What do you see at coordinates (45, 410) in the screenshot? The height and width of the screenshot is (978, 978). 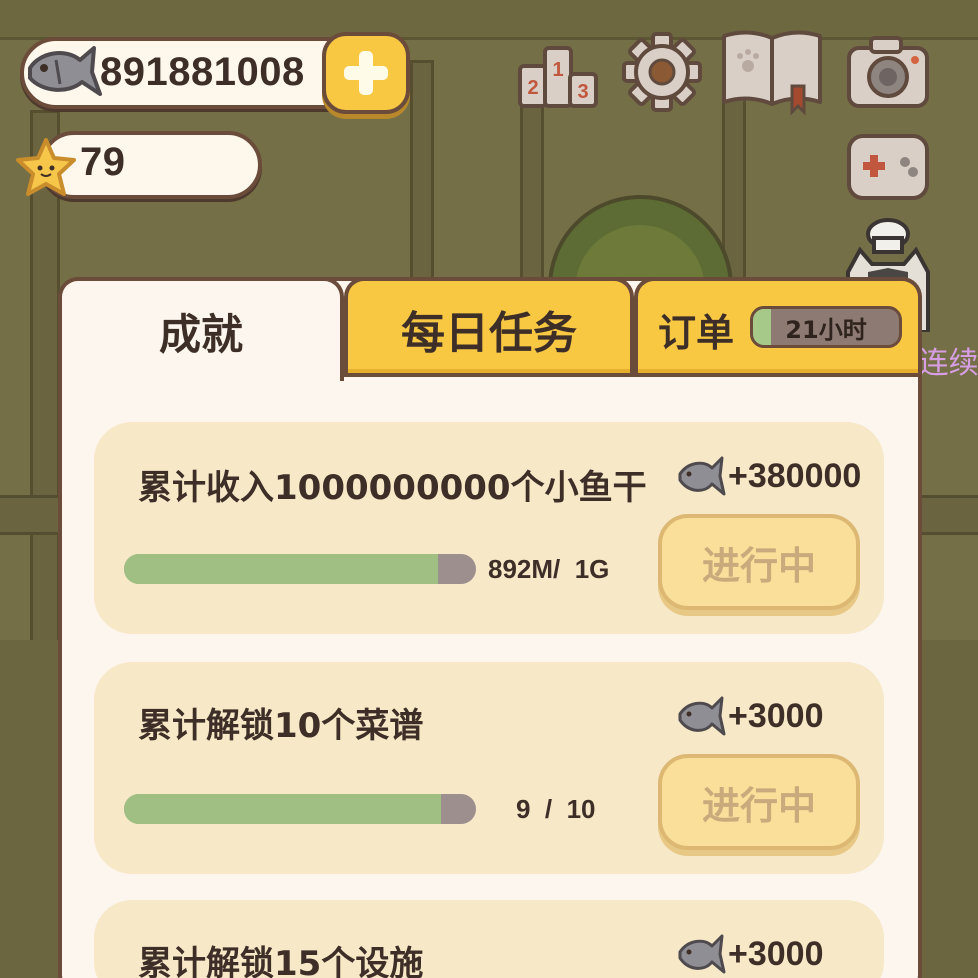 I see `background-beam` at bounding box center [45, 410].